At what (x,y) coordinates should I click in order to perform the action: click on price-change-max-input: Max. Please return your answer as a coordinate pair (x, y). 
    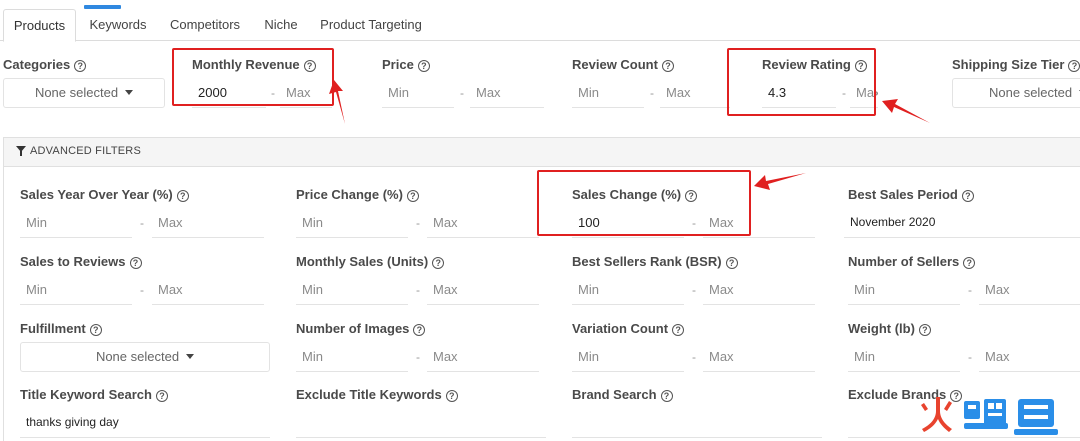
    Looking at the image, I should click on (483, 223).